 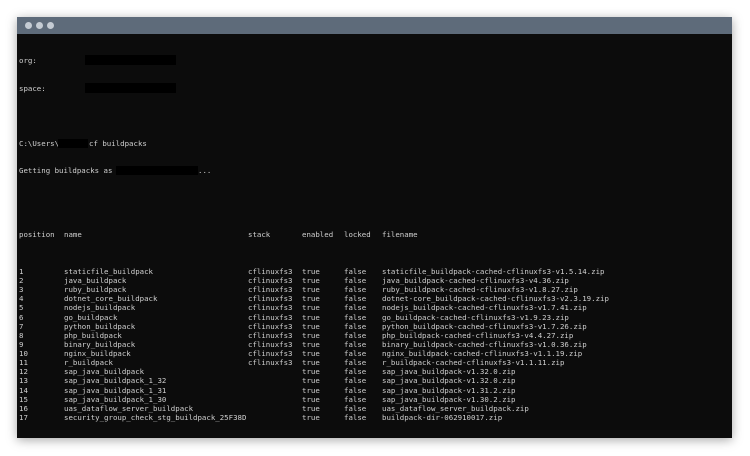 What do you see at coordinates (28, 61) in the screenshot?
I see `org-label: org:` at bounding box center [28, 61].